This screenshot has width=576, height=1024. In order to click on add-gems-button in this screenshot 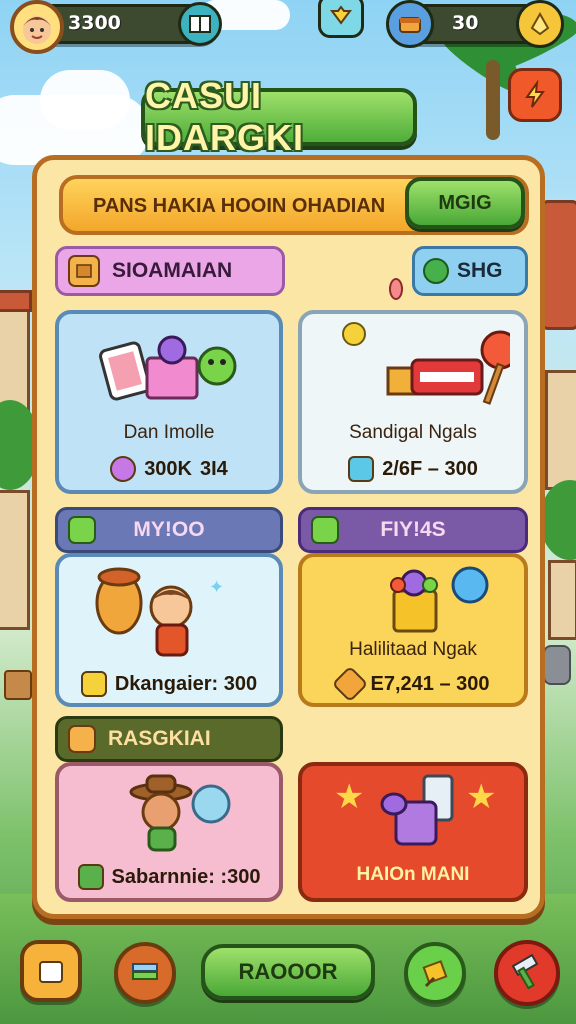, I will do `click(540, 24)`.